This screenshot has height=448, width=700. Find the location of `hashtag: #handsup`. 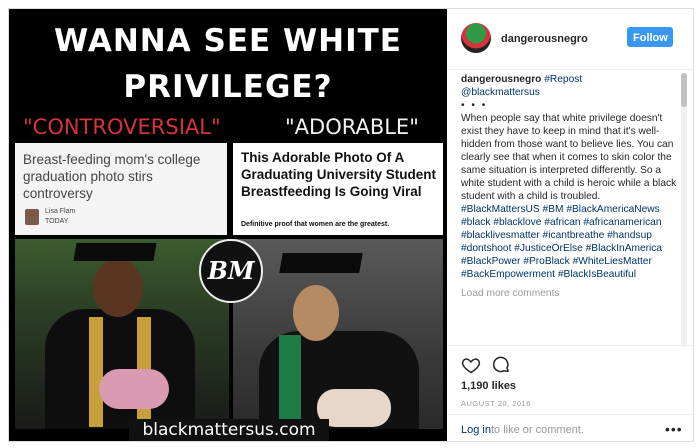

hashtag: #handsup is located at coordinates (629, 235).